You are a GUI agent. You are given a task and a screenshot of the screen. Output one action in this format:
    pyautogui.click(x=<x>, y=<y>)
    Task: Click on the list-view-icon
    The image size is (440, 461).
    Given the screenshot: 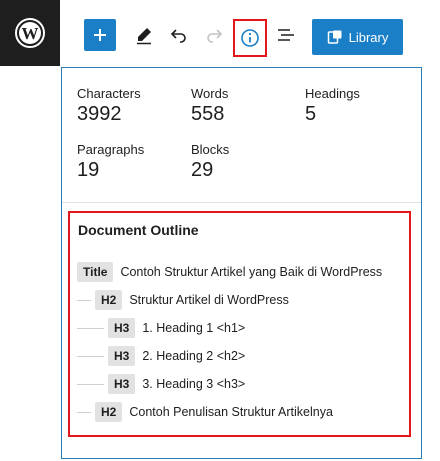 What is the action you would take?
    pyautogui.click(x=286, y=35)
    